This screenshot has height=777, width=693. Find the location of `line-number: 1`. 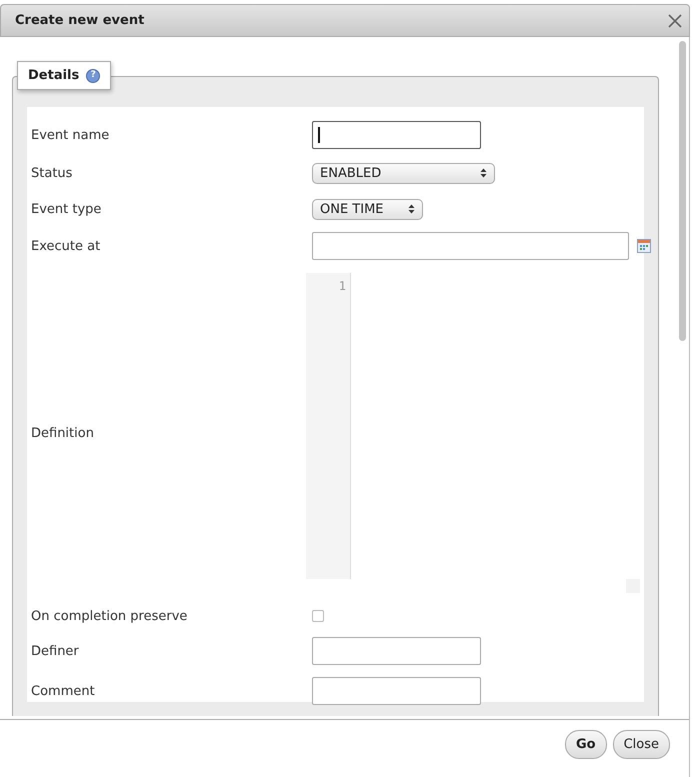

line-number: 1 is located at coordinates (342, 286).